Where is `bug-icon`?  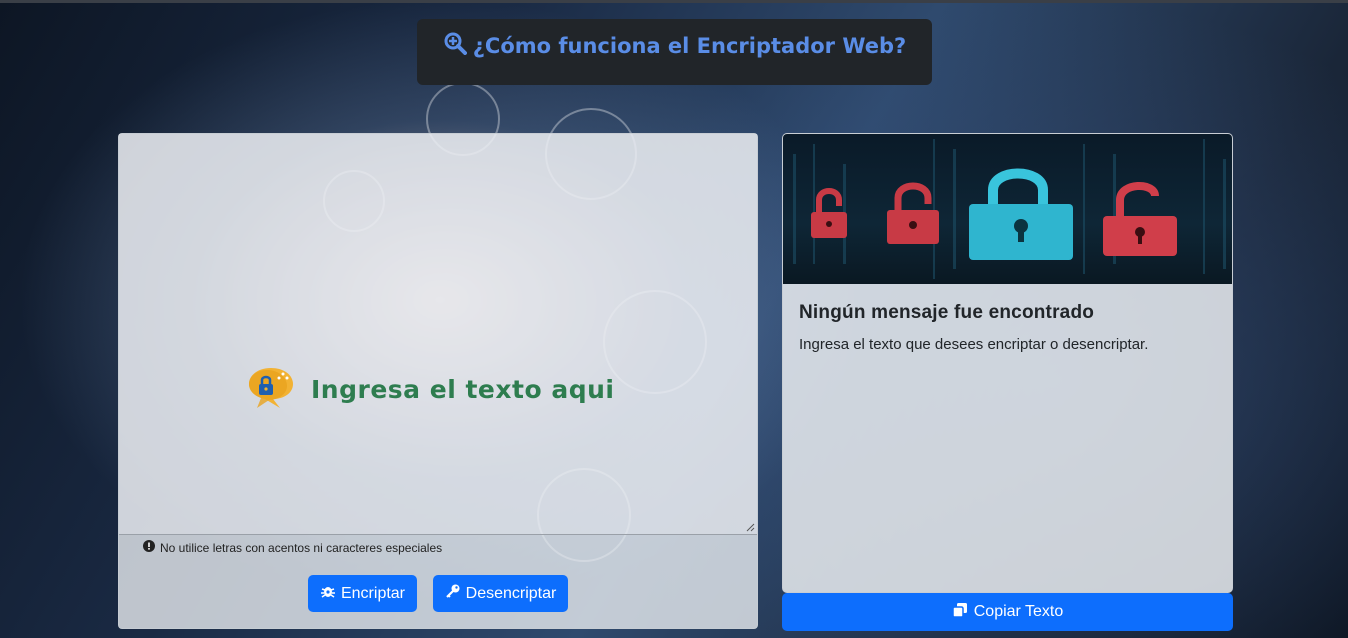 bug-icon is located at coordinates (328, 593).